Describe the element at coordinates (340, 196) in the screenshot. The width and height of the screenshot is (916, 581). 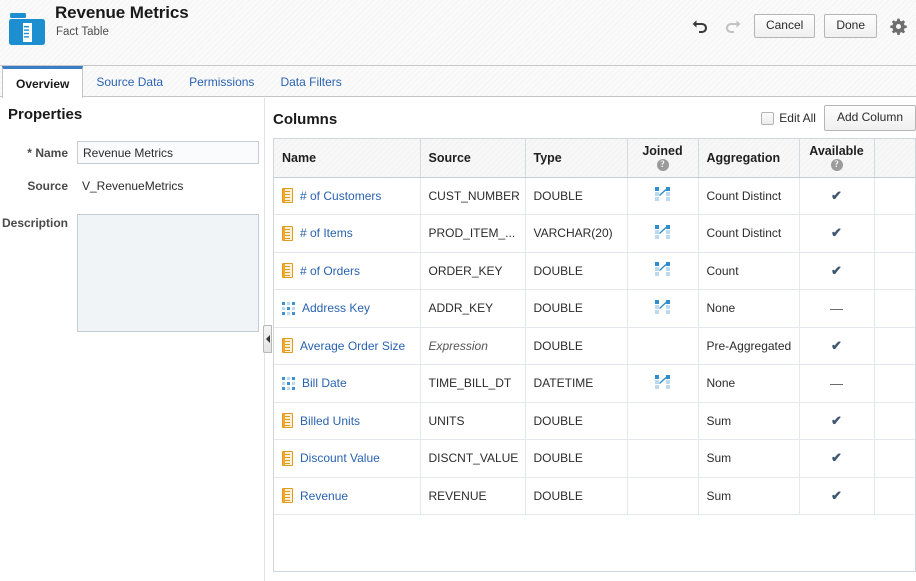
I see `column-name-link: # of Customers` at that location.